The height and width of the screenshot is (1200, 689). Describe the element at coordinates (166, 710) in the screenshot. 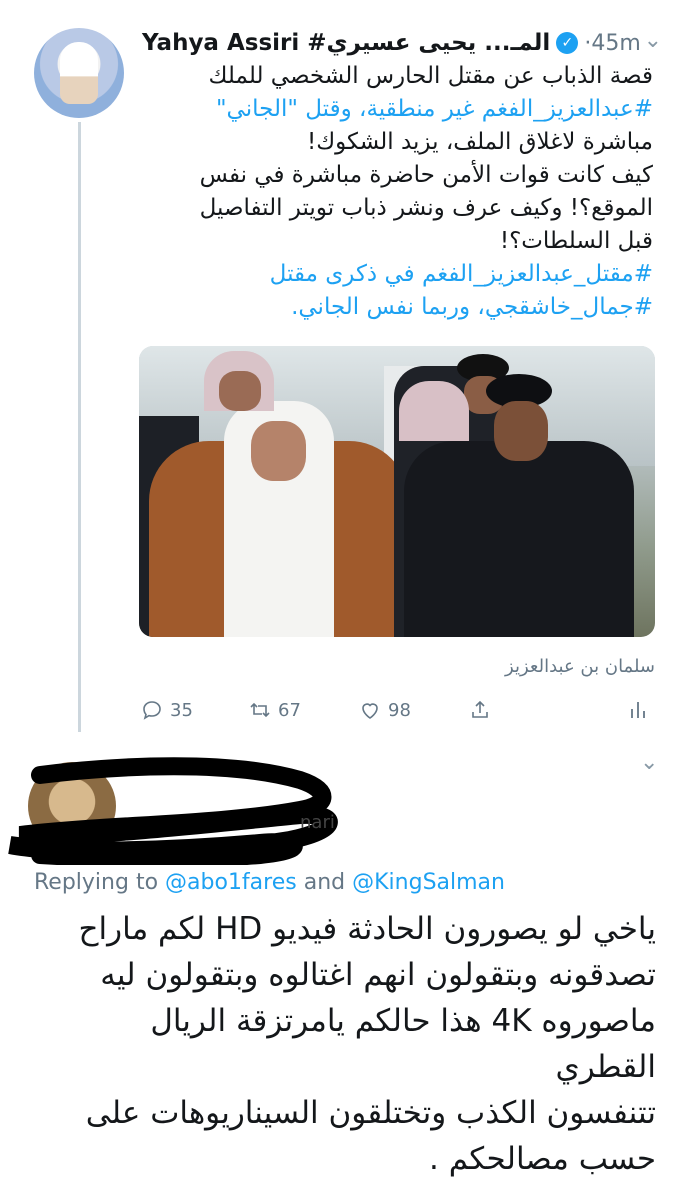

I see `reply-action: 35` at that location.